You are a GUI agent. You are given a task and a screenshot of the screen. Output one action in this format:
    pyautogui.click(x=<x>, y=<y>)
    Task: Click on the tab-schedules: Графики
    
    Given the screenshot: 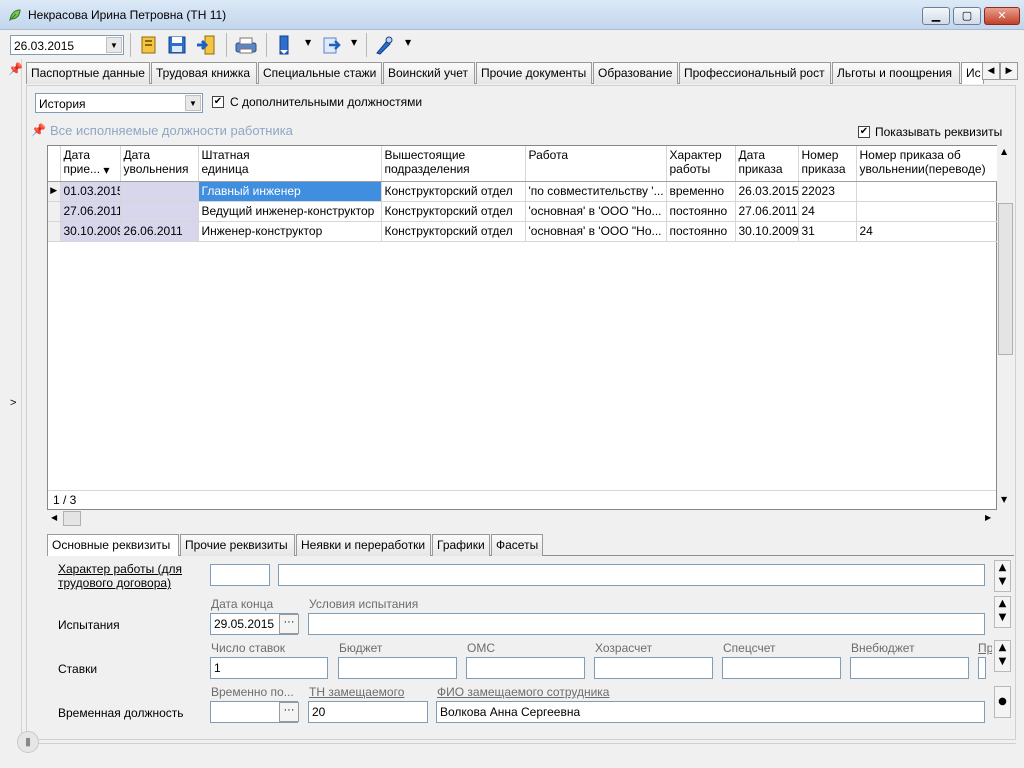 What is the action you would take?
    pyautogui.click(x=461, y=545)
    